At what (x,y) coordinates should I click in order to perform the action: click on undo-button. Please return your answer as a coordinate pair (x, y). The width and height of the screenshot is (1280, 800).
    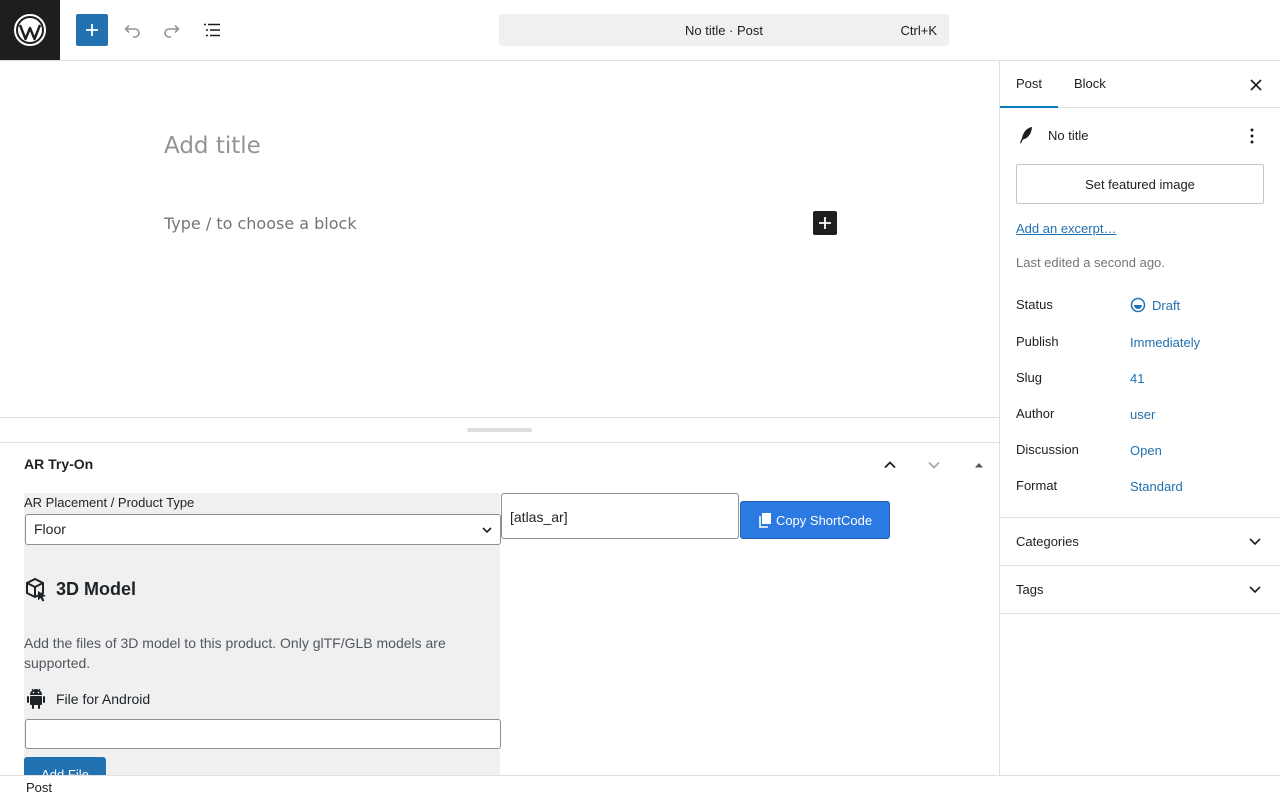
    Looking at the image, I should click on (132, 30).